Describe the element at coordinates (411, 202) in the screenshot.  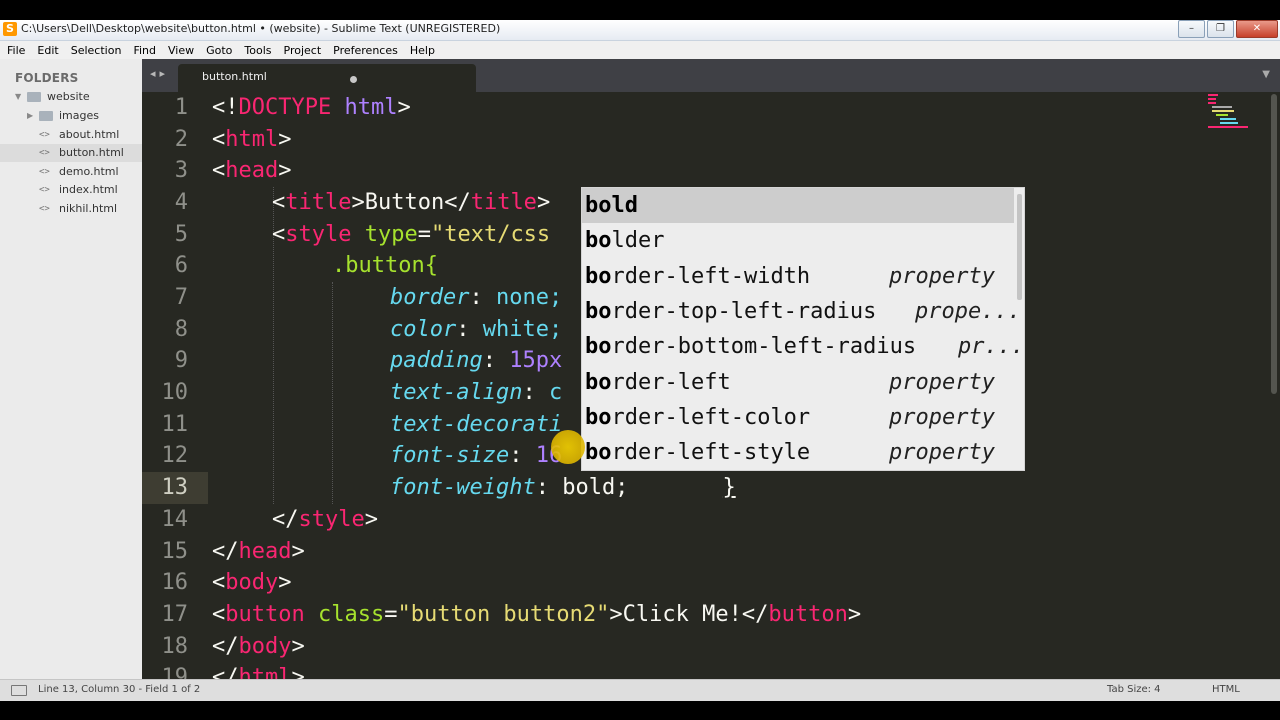
I see `code-line-4: <title>Button</title>` at that location.